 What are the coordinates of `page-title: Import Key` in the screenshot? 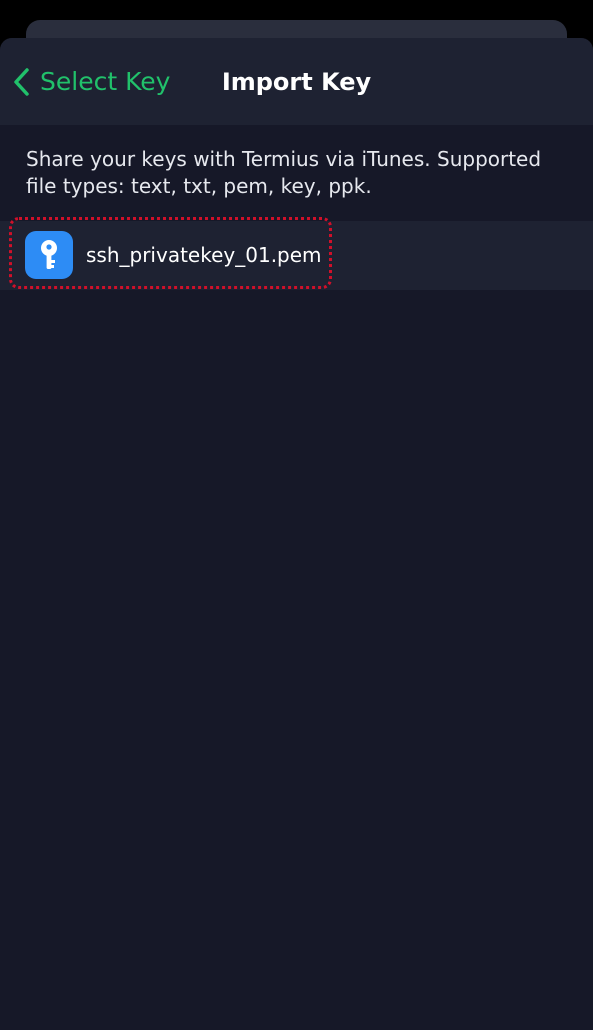 It's located at (296, 82).